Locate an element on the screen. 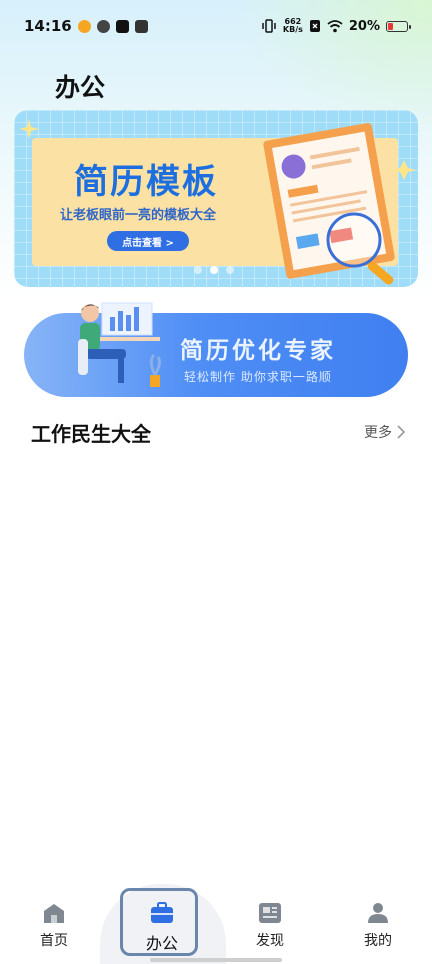 This screenshot has height=964, width=432. chevron-right-icon is located at coordinates (401, 432).